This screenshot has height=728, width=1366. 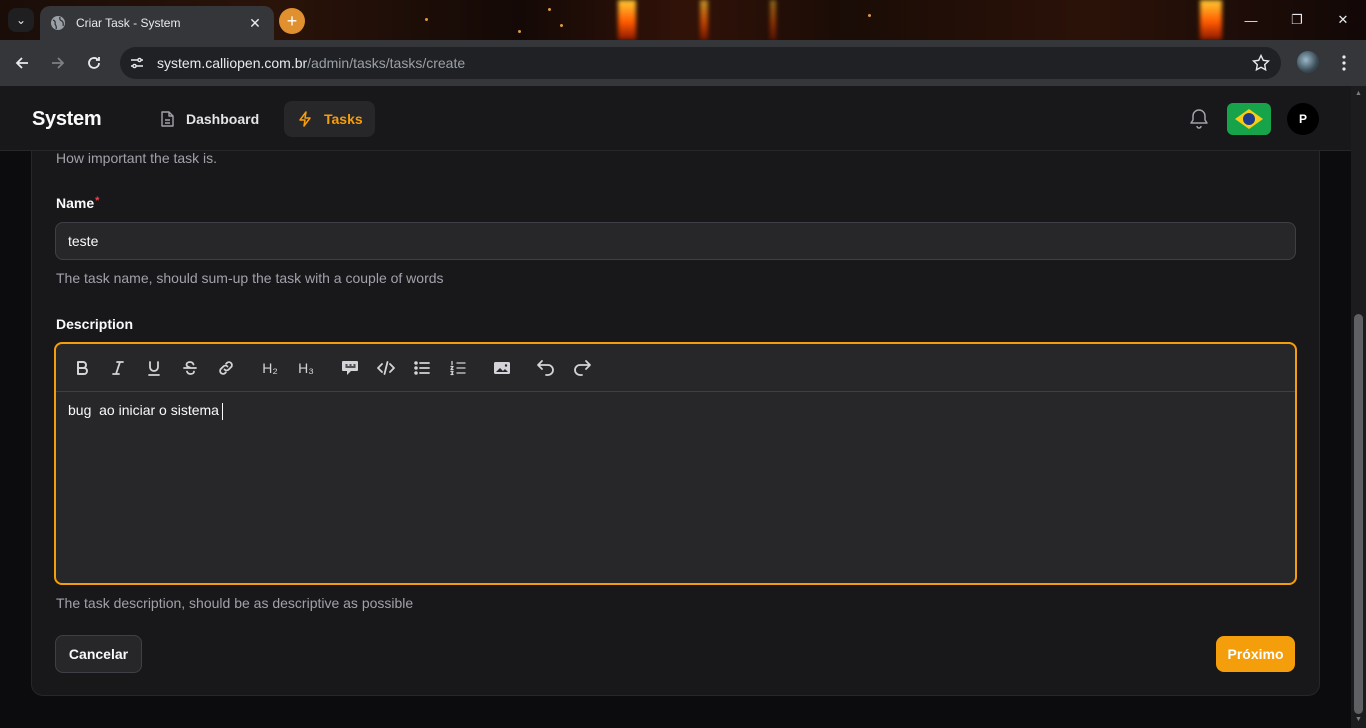 I want to click on strikethrough-icon, so click(x=190, y=368).